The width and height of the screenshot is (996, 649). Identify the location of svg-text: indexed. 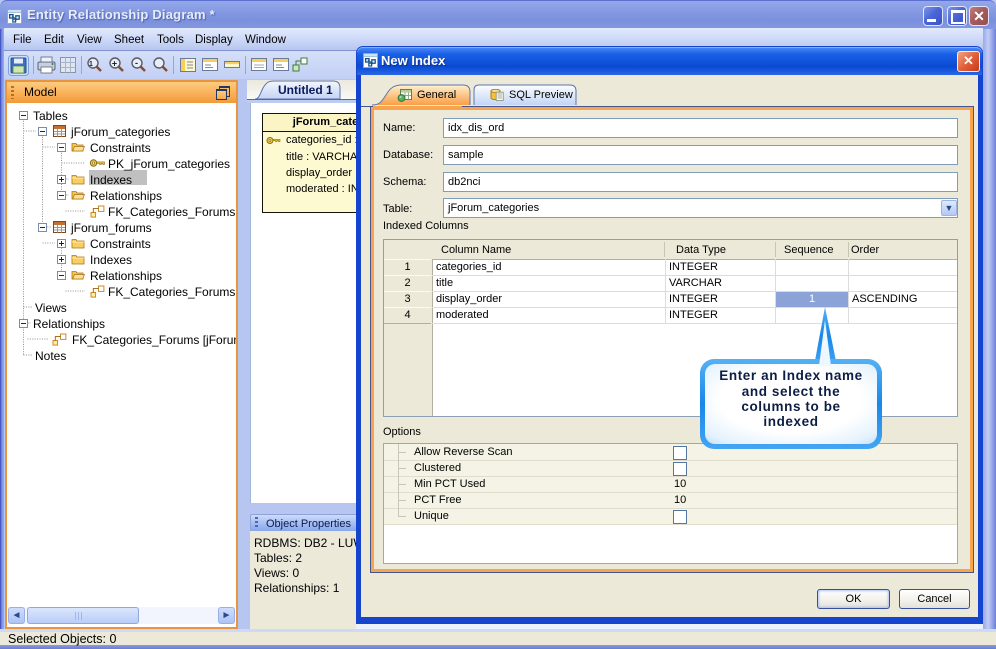
(790, 421).